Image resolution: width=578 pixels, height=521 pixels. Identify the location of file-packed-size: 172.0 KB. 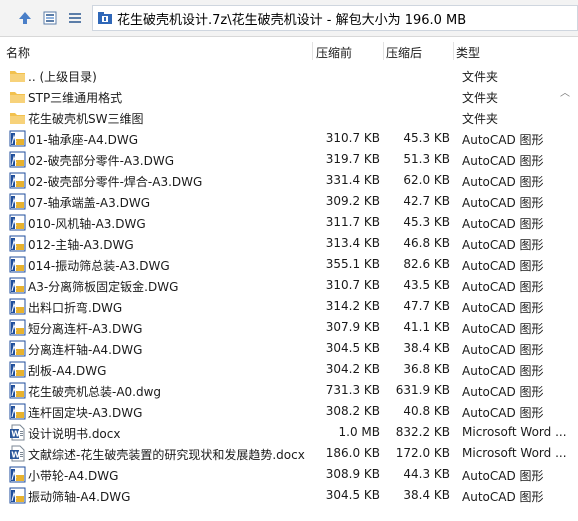
(422, 453).